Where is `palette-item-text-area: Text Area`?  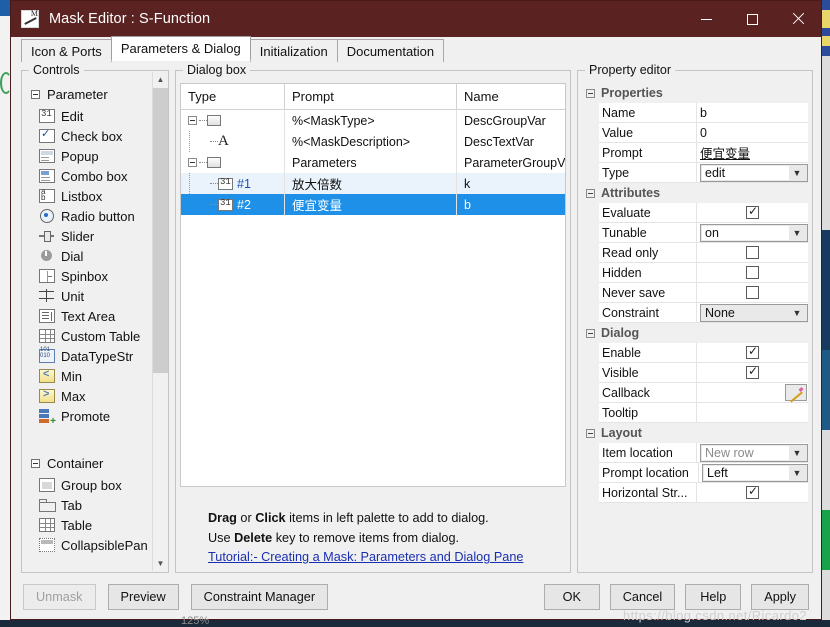 palette-item-text-area: Text Area is located at coordinates (87, 316).